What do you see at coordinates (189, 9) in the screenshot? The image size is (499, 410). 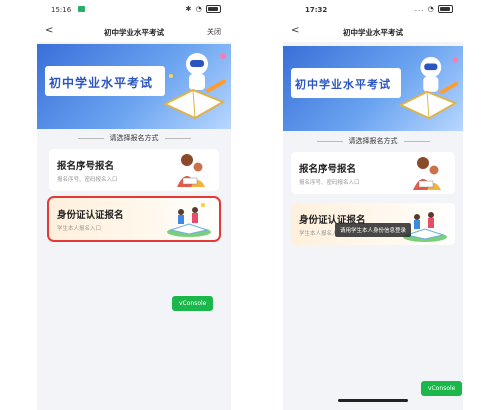 I see `bluetooth-icon: ✱` at bounding box center [189, 9].